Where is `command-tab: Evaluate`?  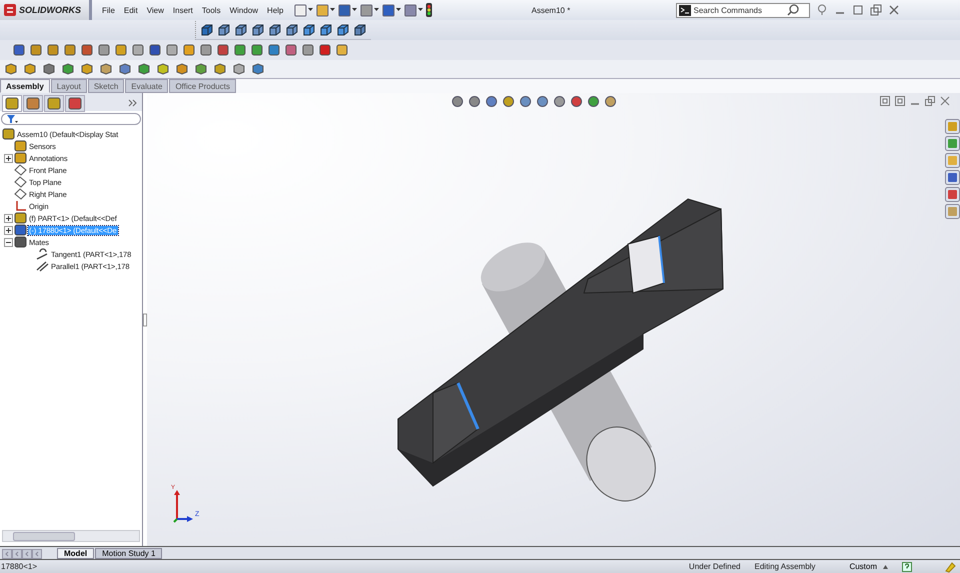
command-tab: Evaluate is located at coordinates (146, 86).